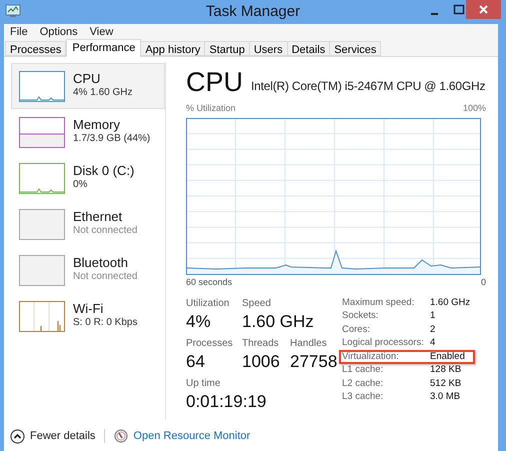 Image resolution: width=506 pixels, height=451 pixels. I want to click on stat-label: Utilization, so click(208, 304).